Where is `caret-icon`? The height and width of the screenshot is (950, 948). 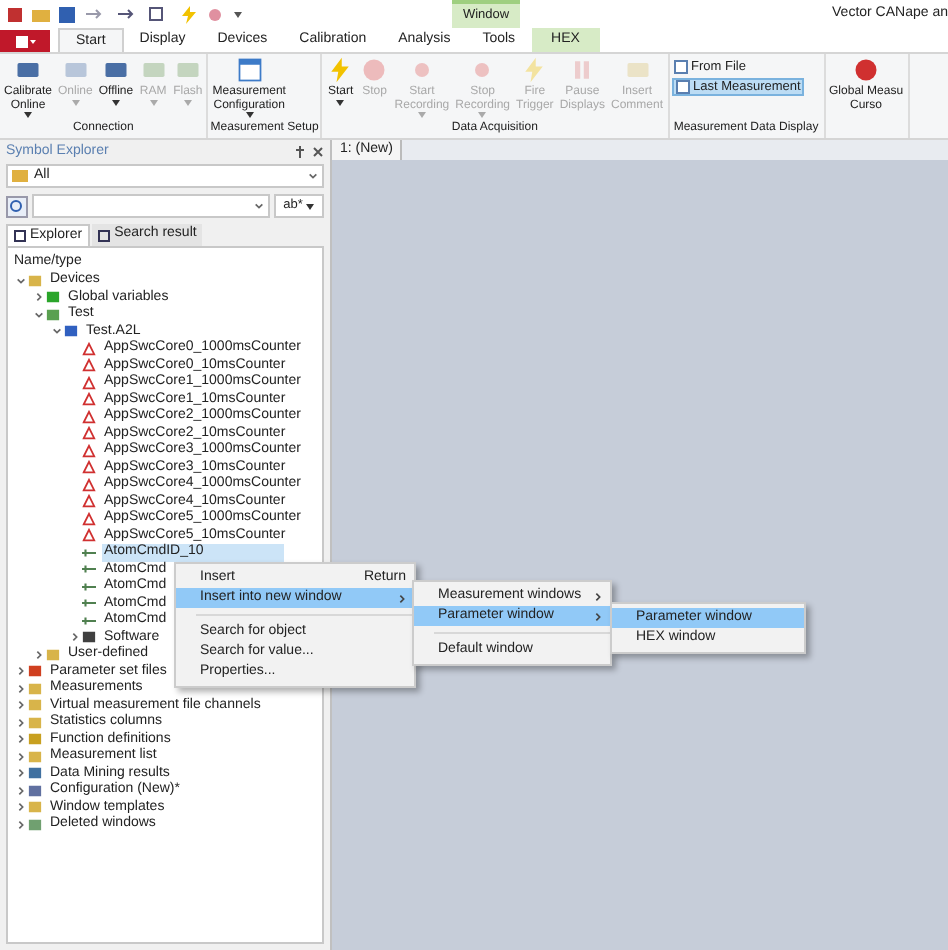
caret-icon is located at coordinates (310, 206).